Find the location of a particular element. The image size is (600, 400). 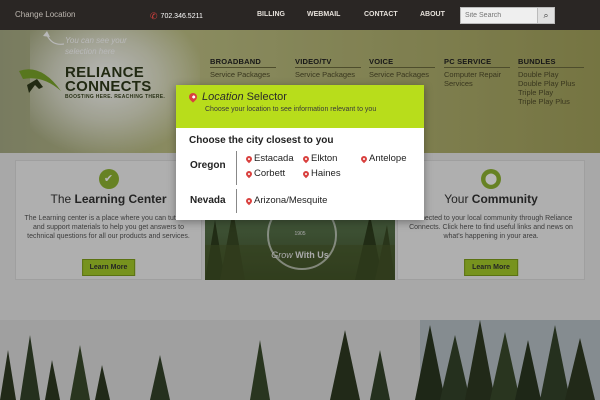

title-location: Location is located at coordinates (223, 97).